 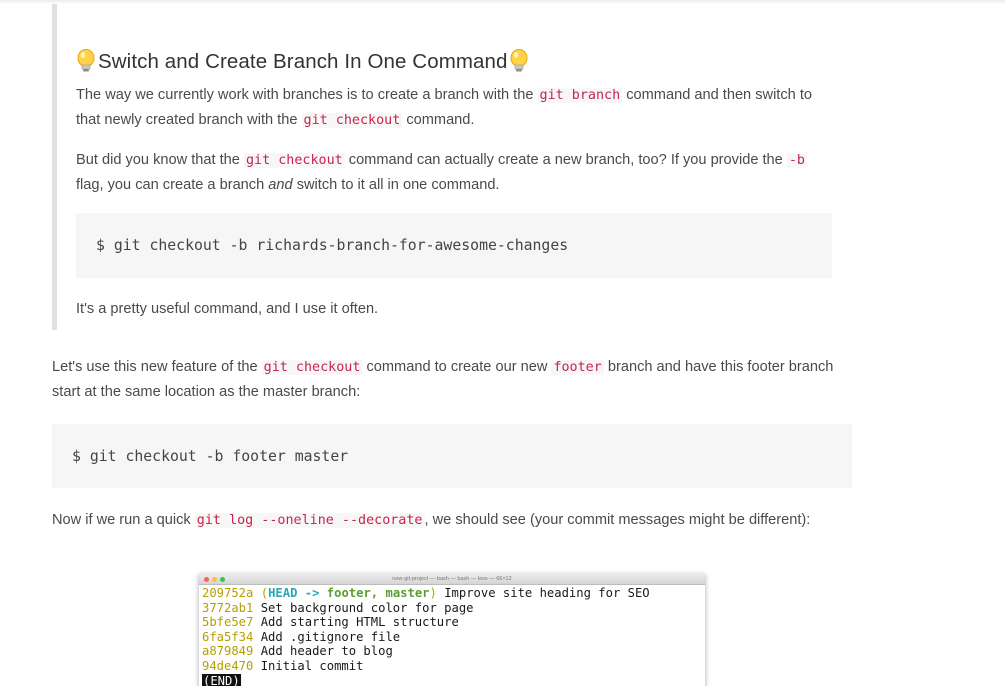 What do you see at coordinates (309, 520) in the screenshot?
I see `inline-code: git log --oneline --decorate` at bounding box center [309, 520].